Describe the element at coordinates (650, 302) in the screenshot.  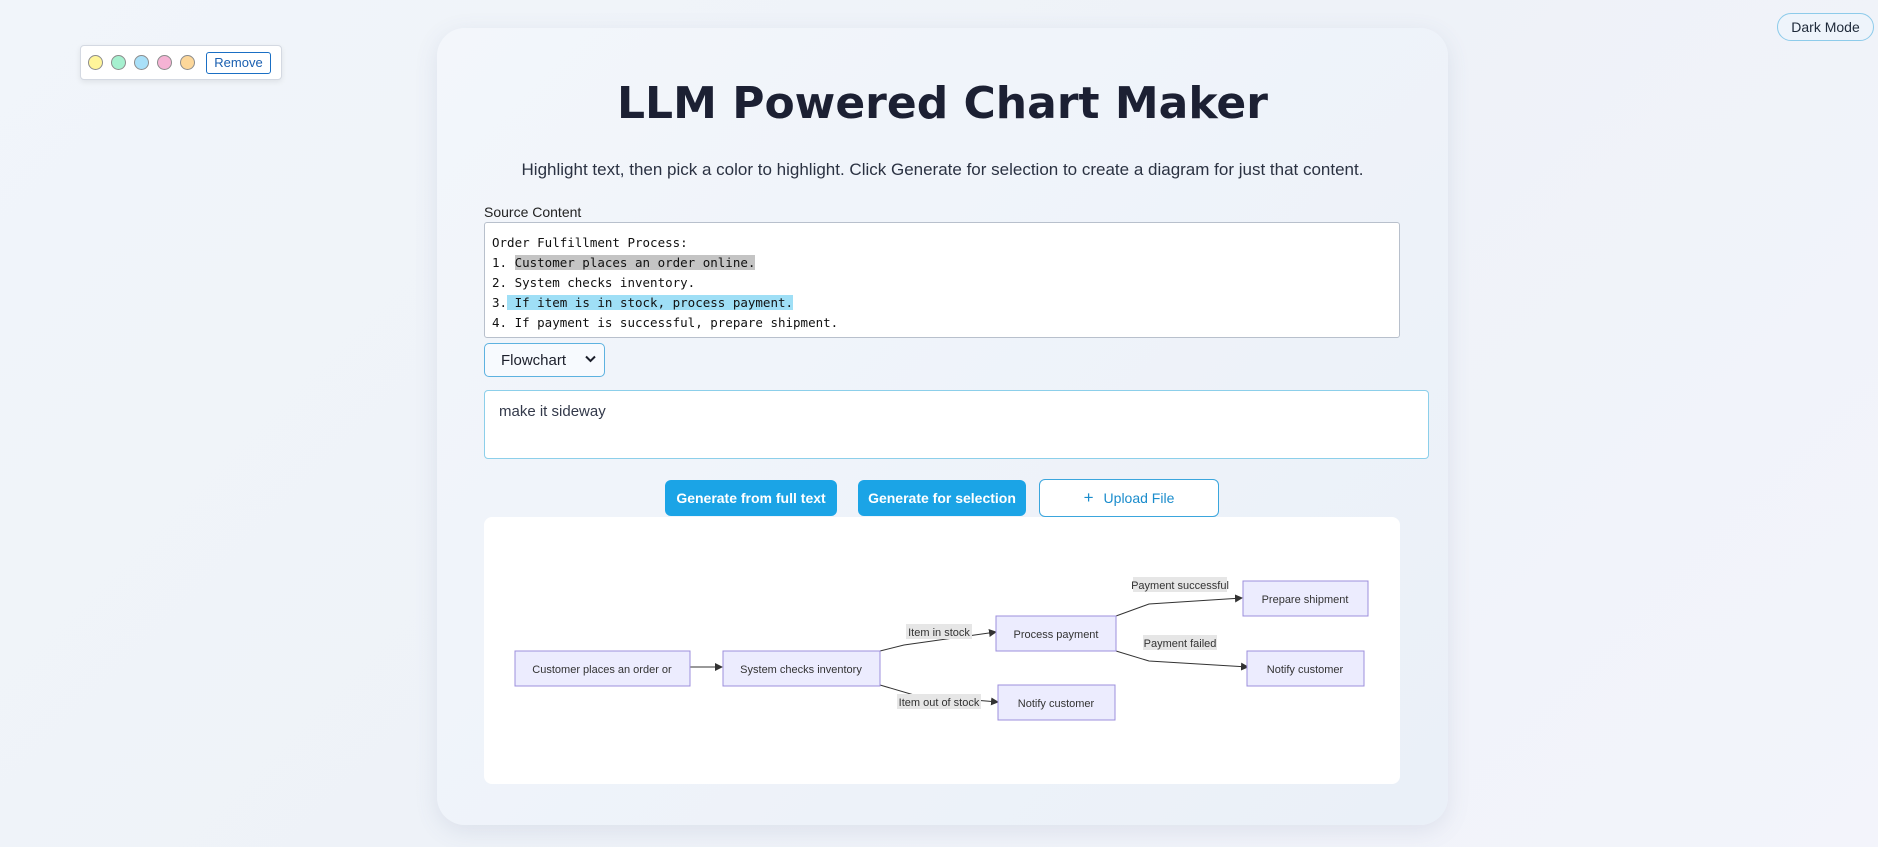
I see `highlighted-text: If item is in stock, process payment.` at that location.